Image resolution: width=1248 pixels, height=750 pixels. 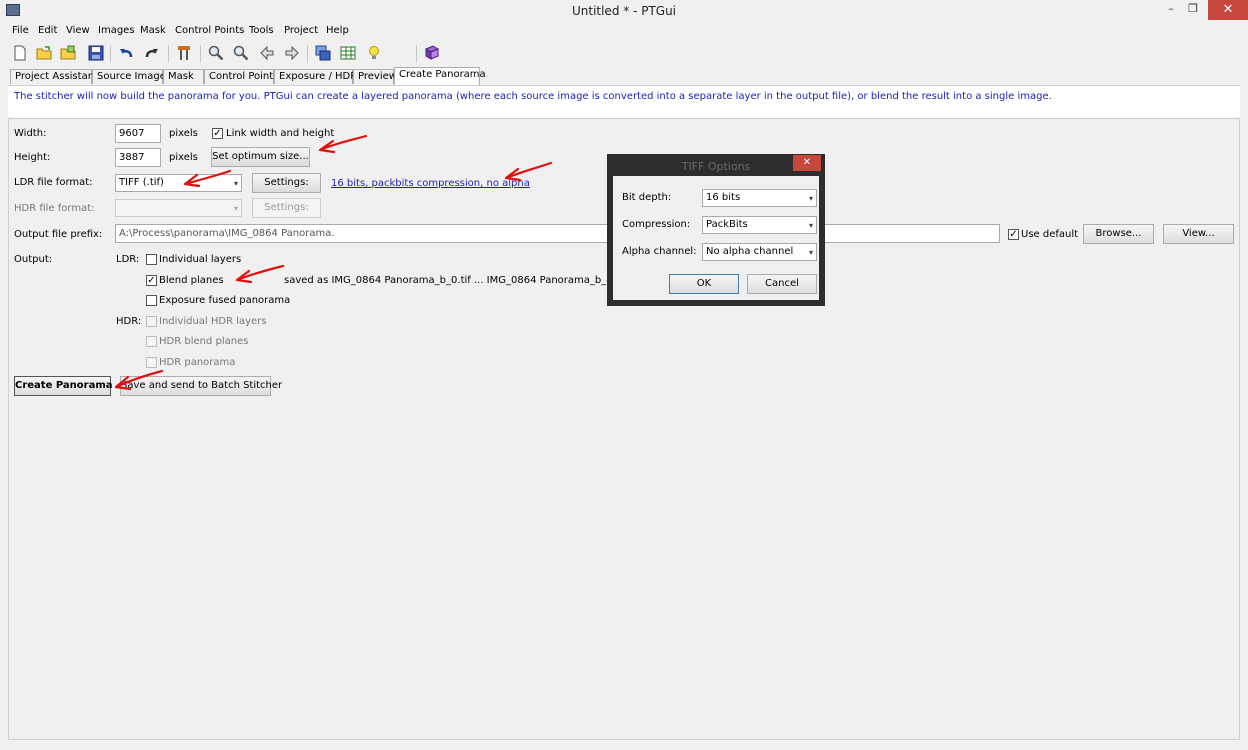 I want to click on menu-images: Images, so click(x=116, y=30).